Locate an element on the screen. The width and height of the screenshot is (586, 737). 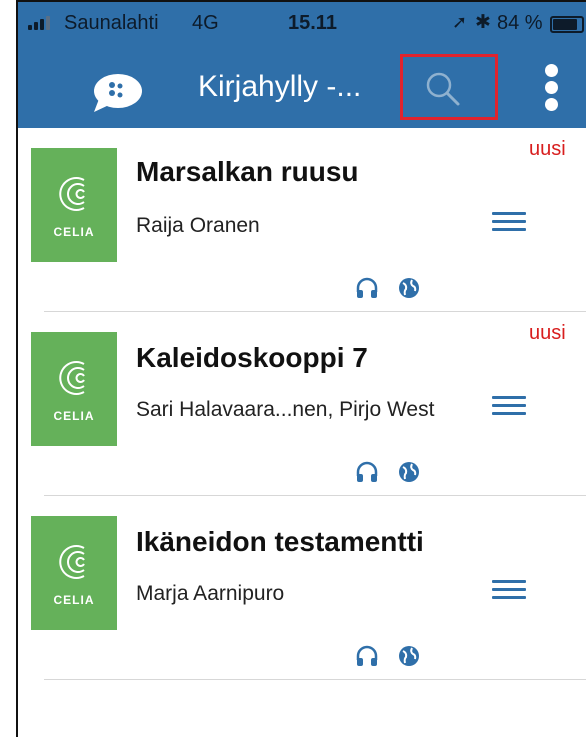
book-author: Sari Halavaara...nen, Pirjo West is located at coordinates (285, 409).